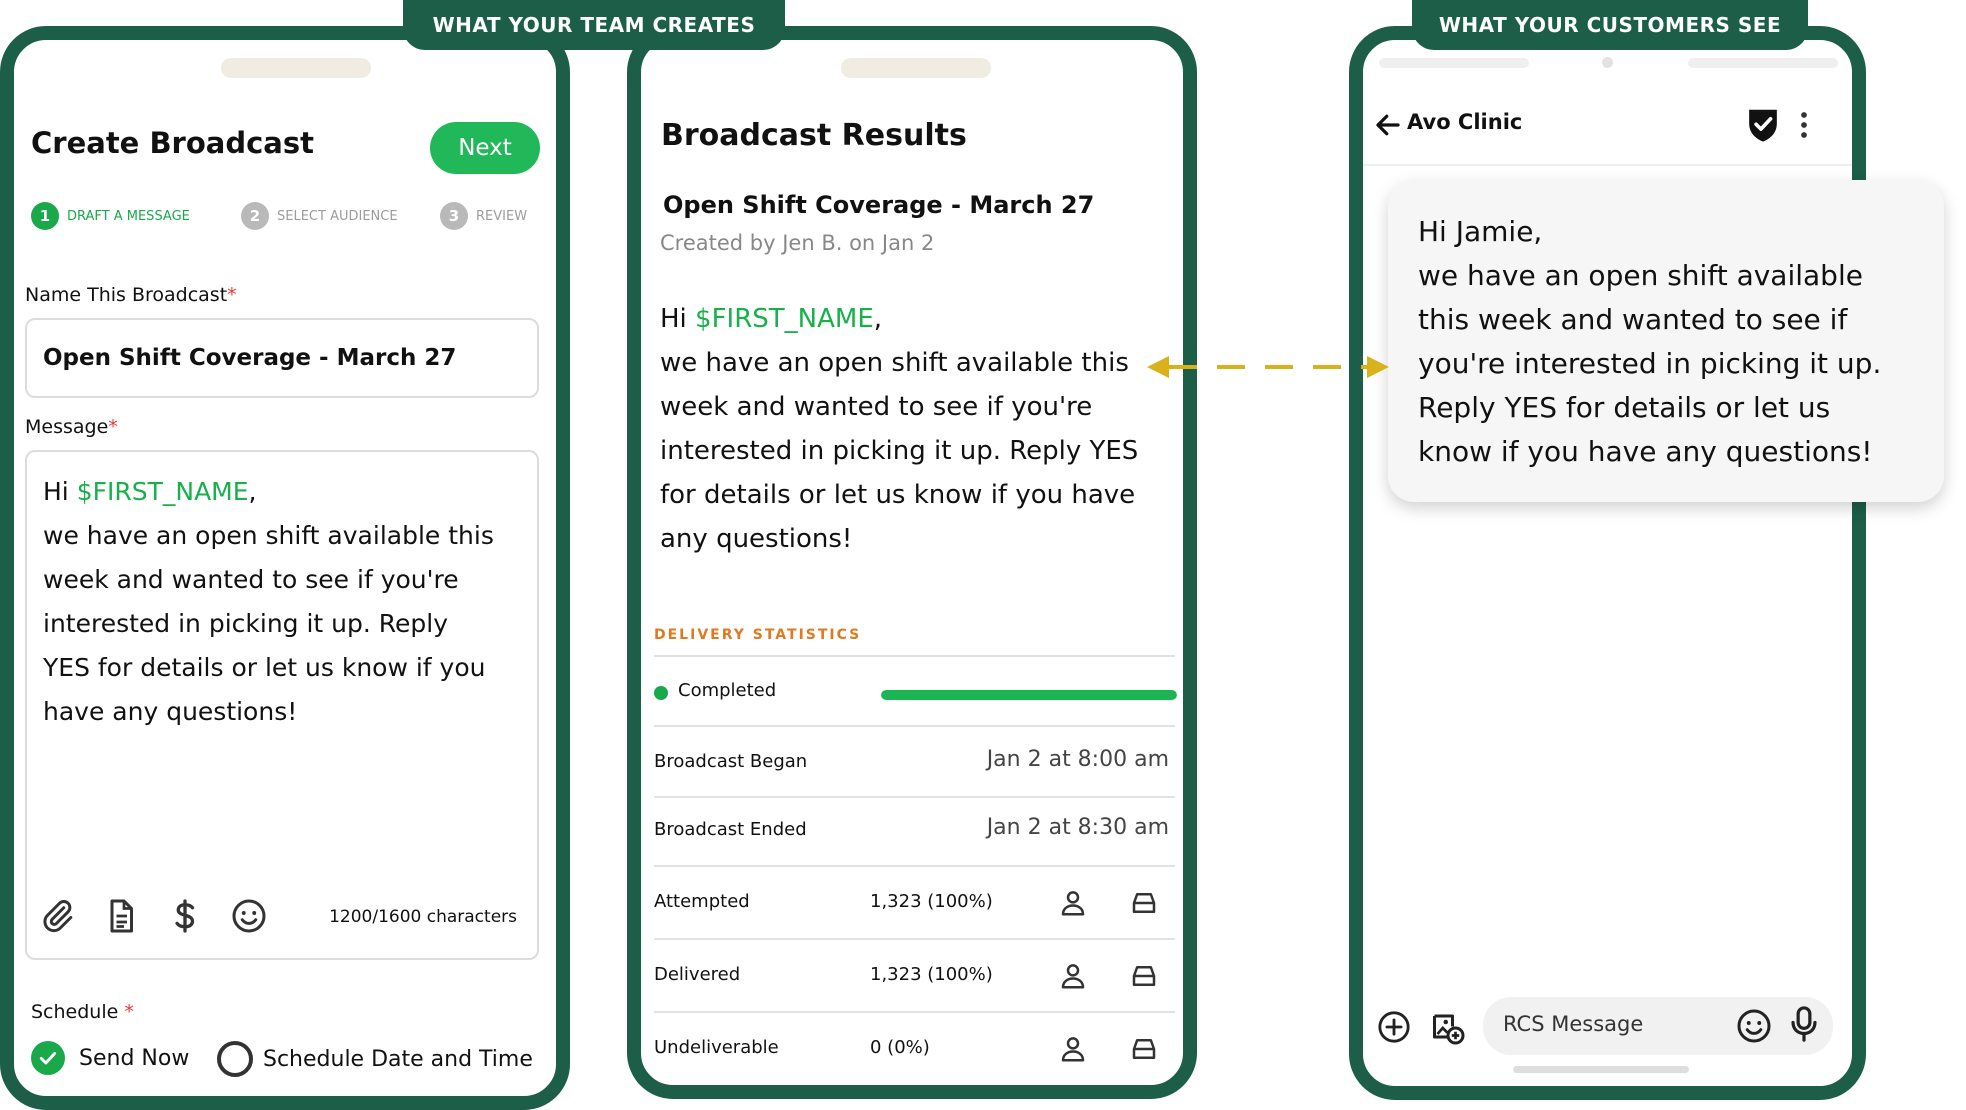  I want to click on step-label: REVIEW, so click(502, 216).